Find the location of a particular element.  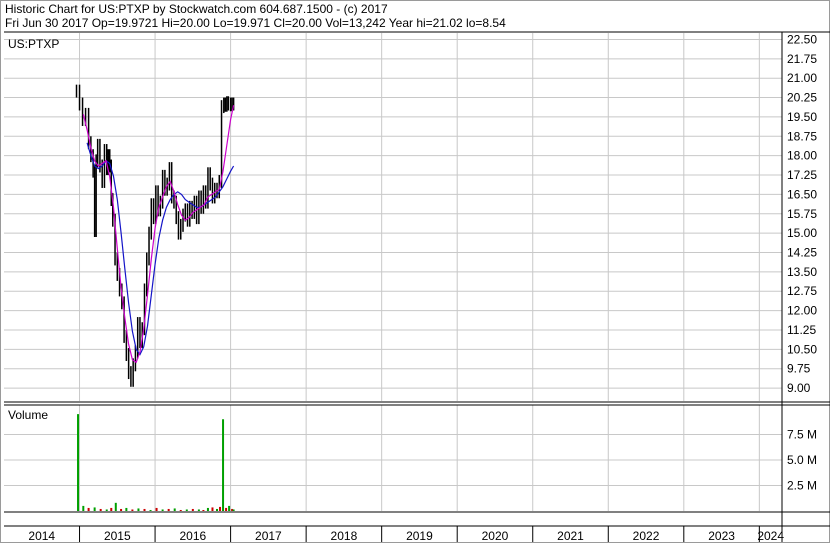

price-tick-label: 18.00 is located at coordinates (802, 156).